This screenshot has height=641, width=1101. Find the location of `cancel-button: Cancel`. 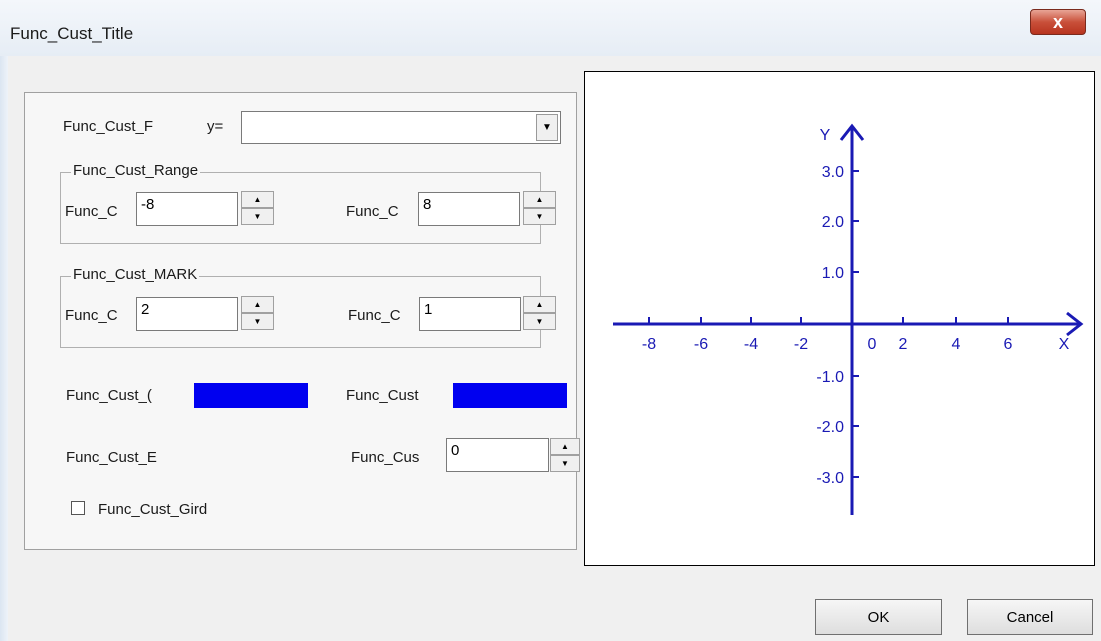

cancel-button: Cancel is located at coordinates (1030, 617).